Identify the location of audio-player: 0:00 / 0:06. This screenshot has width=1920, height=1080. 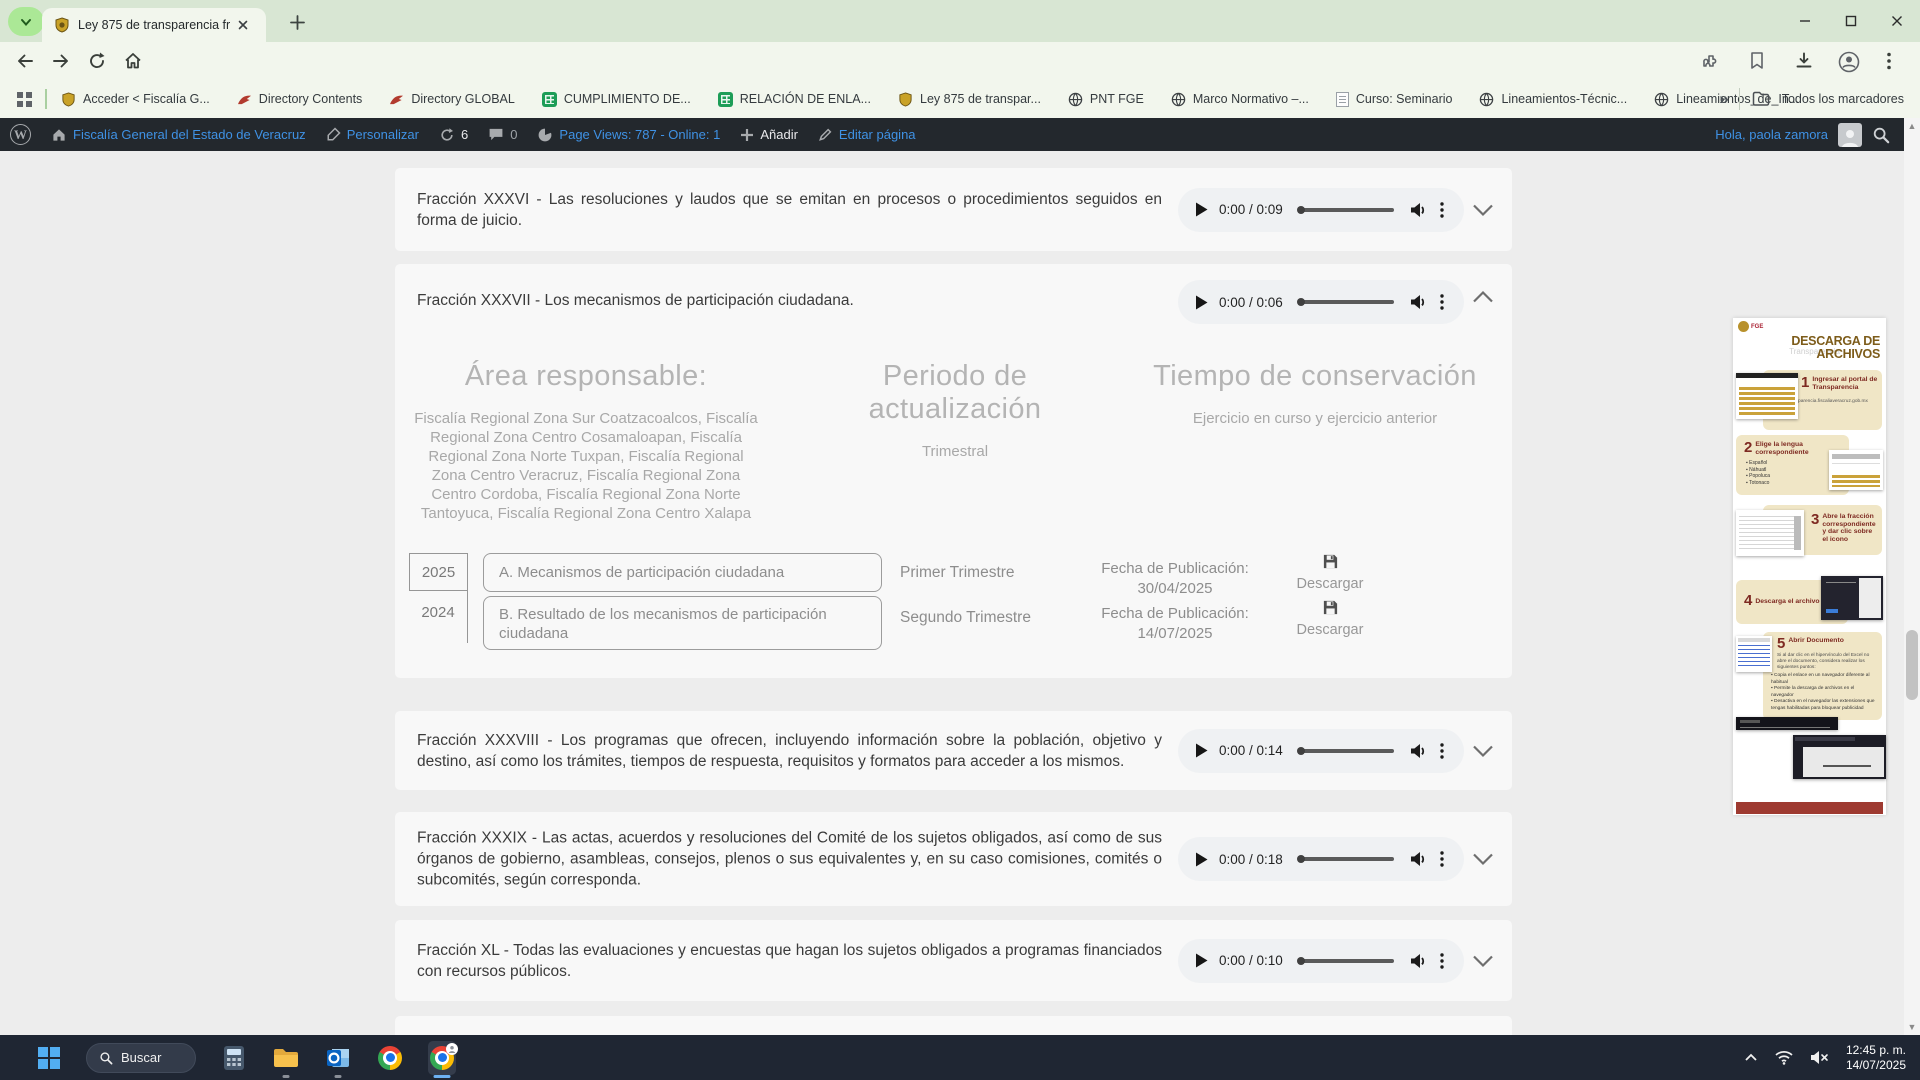
(1321, 302).